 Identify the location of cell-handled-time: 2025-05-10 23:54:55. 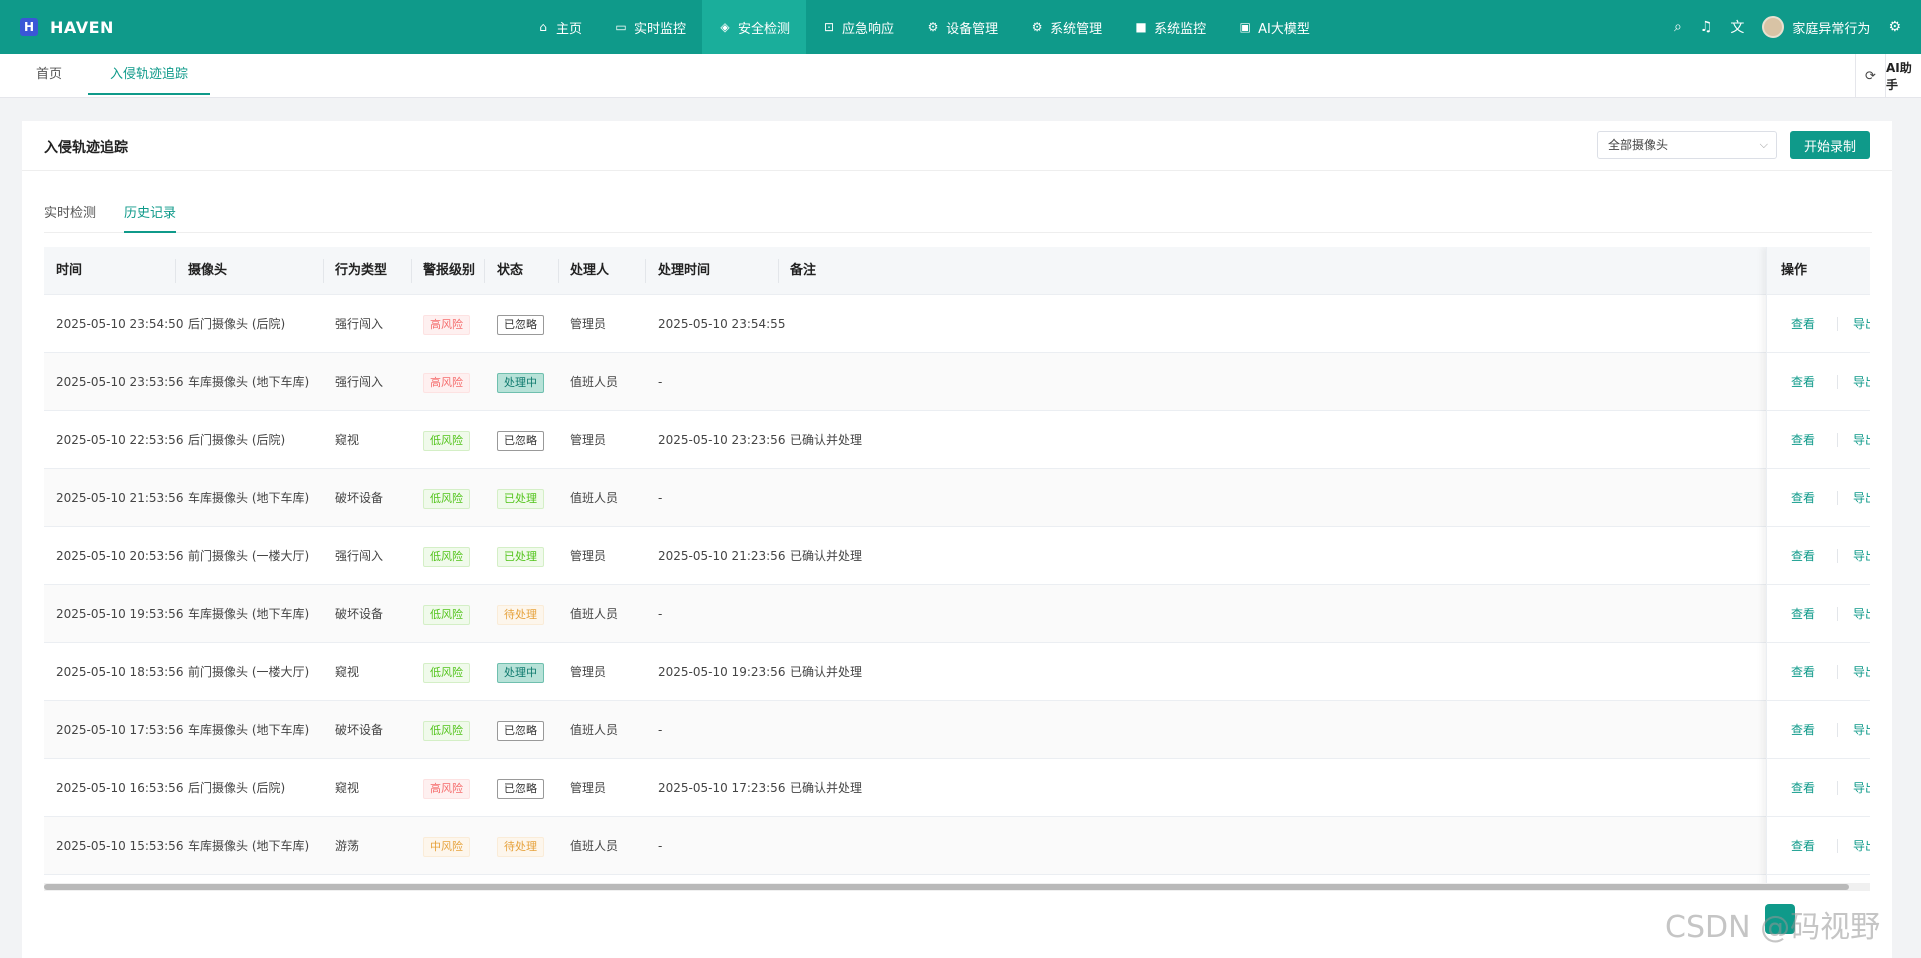
(722, 324).